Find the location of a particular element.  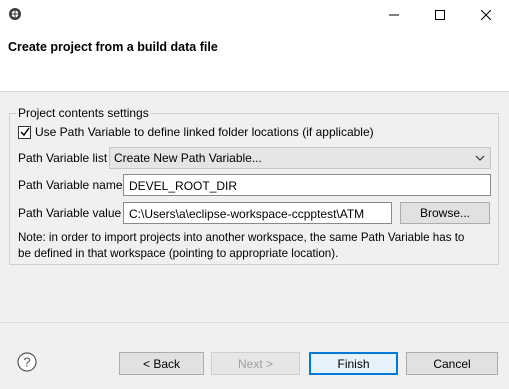

checkmark-icon is located at coordinates (25, 132).